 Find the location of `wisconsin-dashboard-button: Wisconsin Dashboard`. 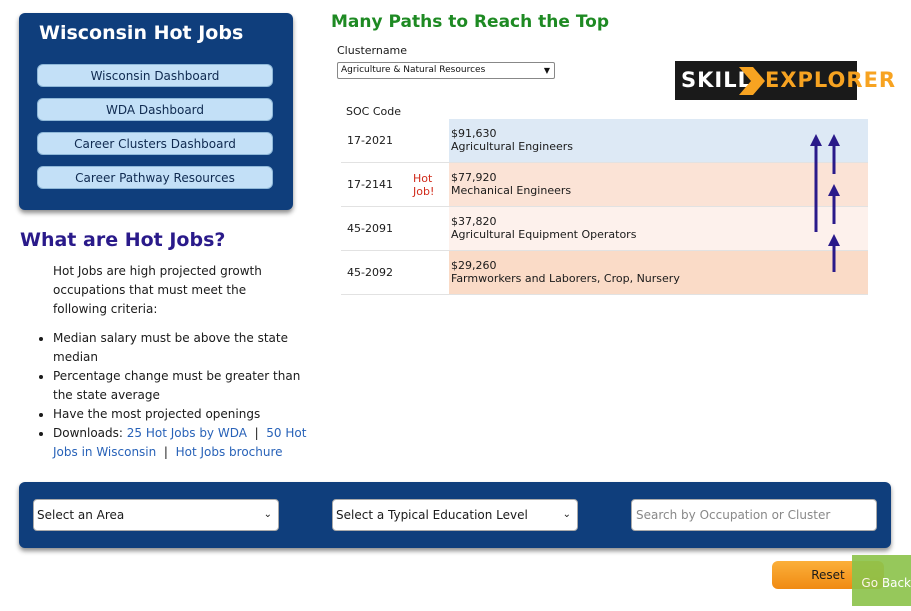

wisconsin-dashboard-button: Wisconsin Dashboard is located at coordinates (155, 75).